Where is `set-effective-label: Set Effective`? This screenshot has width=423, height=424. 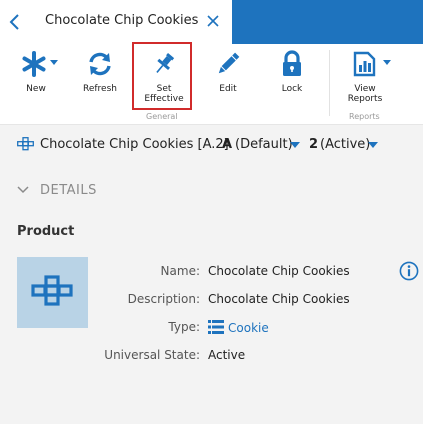
set-effective-label: Set Effective is located at coordinates (164, 94).